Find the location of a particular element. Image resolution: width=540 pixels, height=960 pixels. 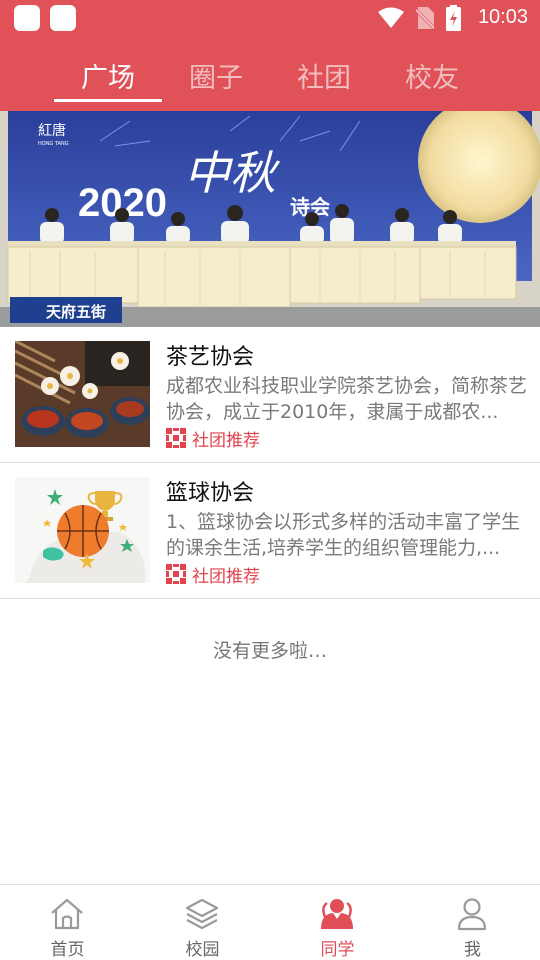

nav-item-home: 首页 is located at coordinates (67, 922).